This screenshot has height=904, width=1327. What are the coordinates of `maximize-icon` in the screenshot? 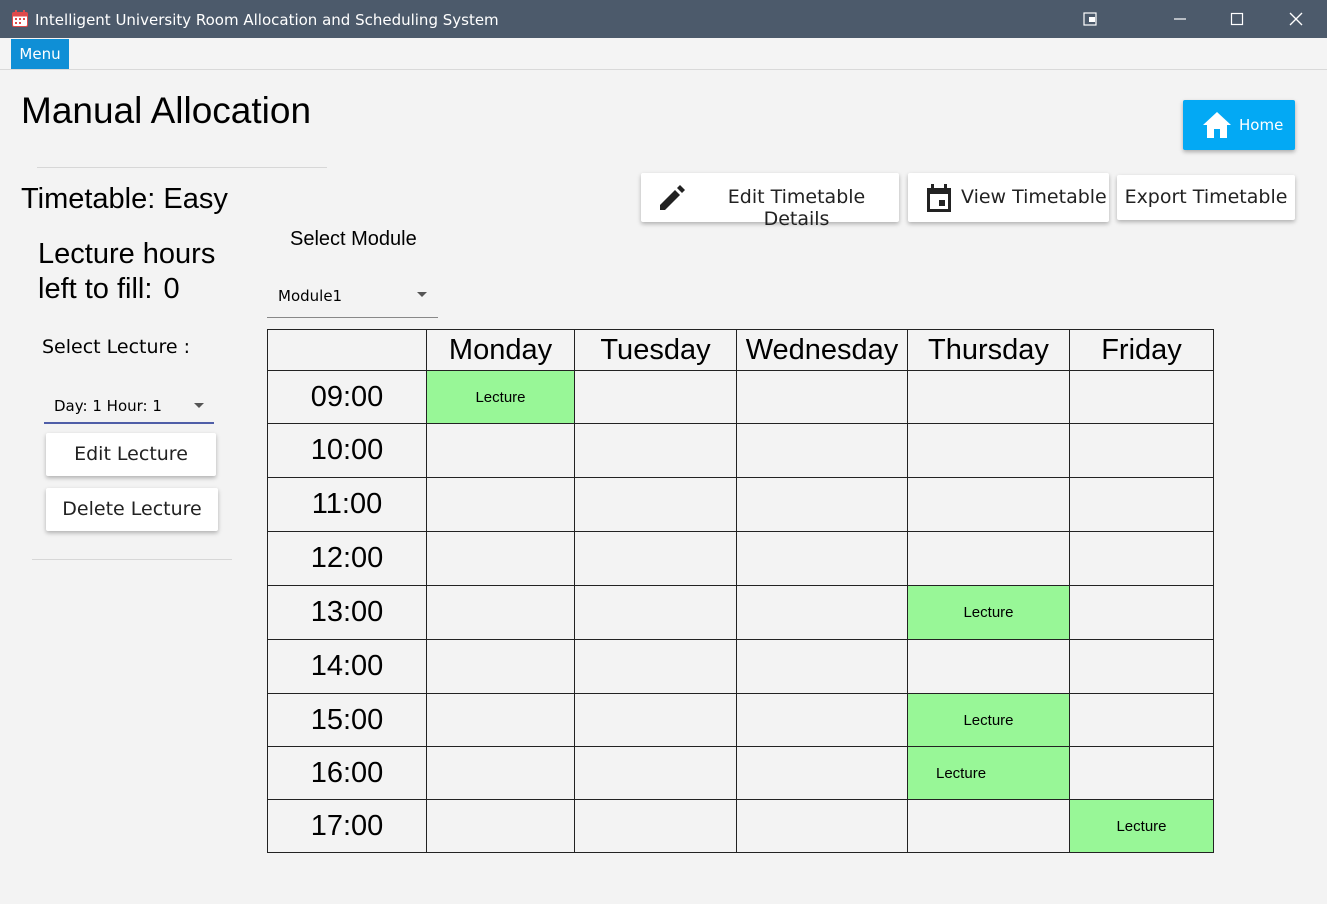 It's located at (1237, 19).